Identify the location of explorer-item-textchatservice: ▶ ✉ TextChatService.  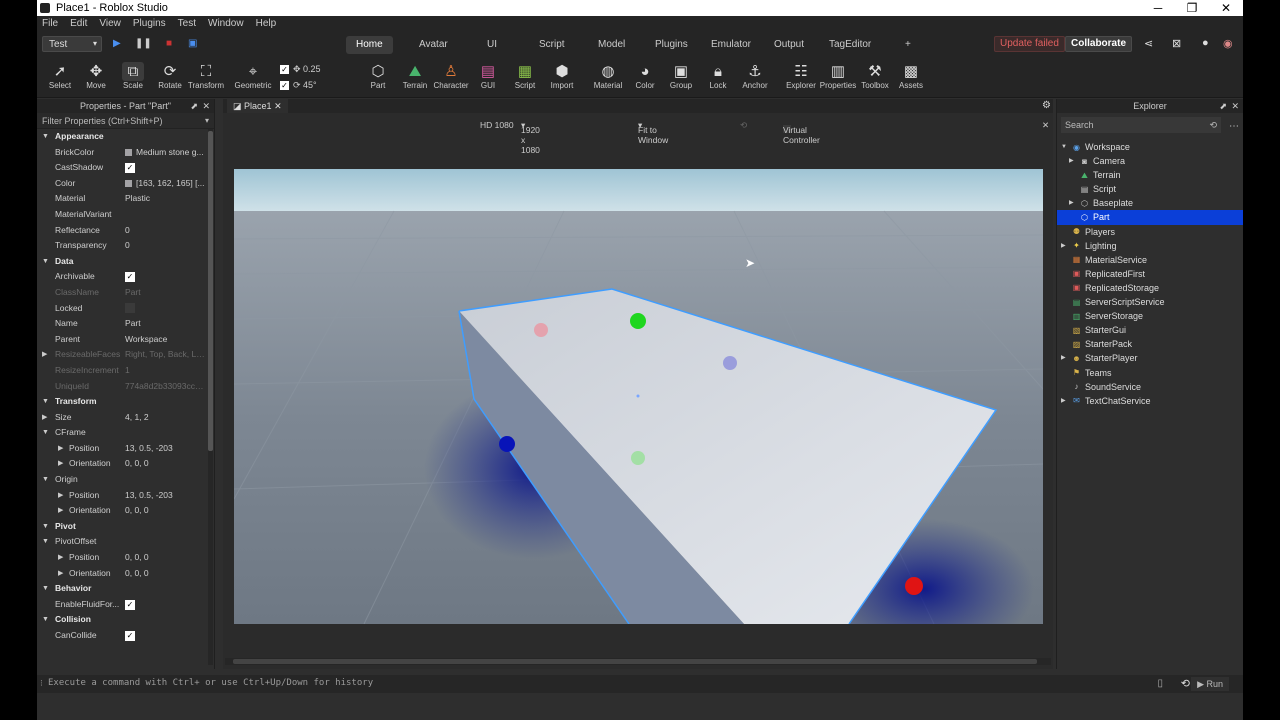
(1150, 401).